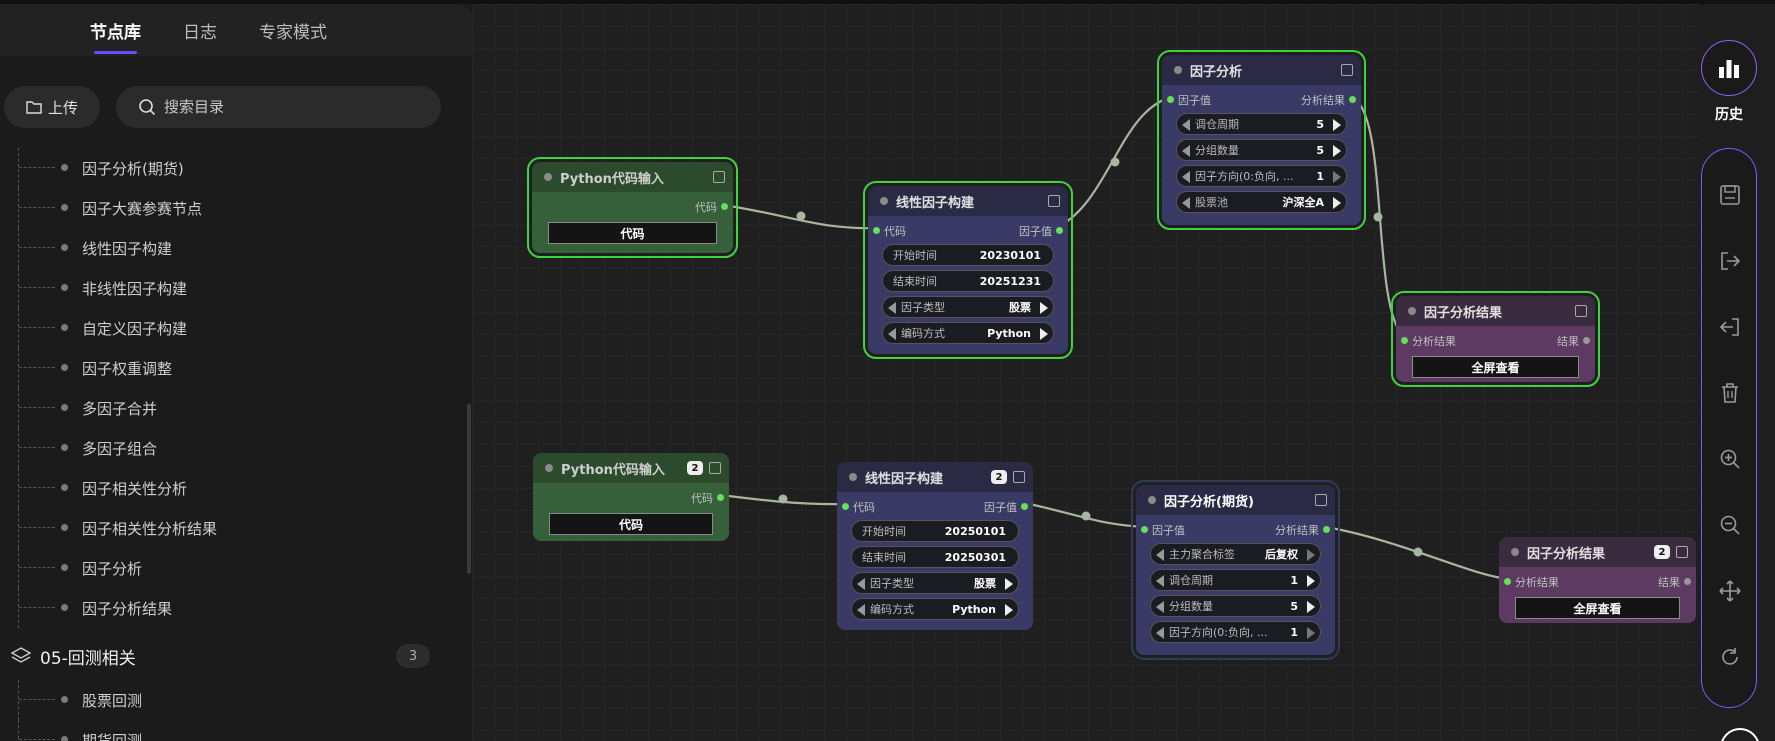 Image resolution: width=1775 pixels, height=741 pixels. What do you see at coordinates (236, 488) in the screenshot?
I see `tree-item: 因子相关性分析` at bounding box center [236, 488].